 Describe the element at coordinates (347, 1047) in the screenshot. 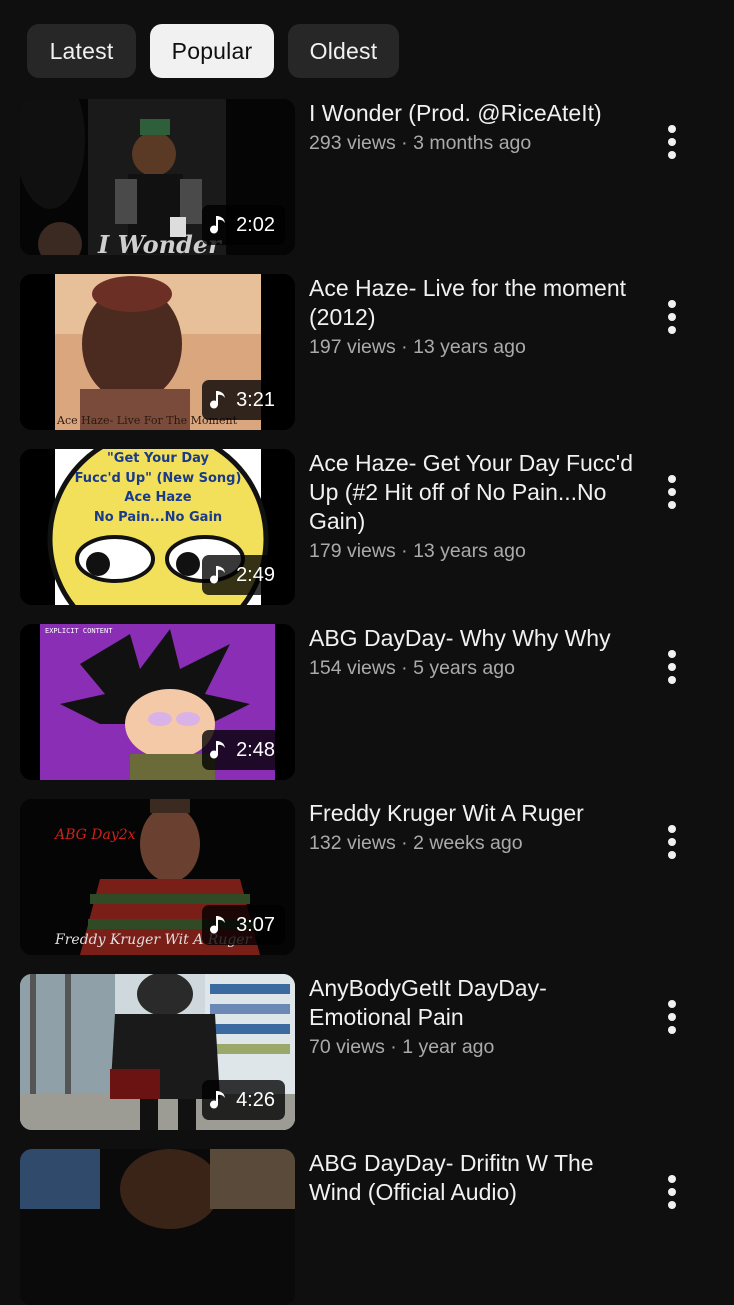

I see `view-count: 70 views` at that location.